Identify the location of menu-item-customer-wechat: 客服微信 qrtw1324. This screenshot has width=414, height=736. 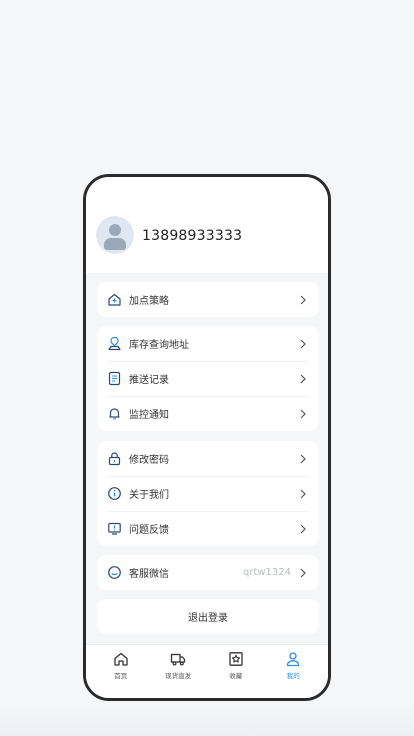
(208, 572).